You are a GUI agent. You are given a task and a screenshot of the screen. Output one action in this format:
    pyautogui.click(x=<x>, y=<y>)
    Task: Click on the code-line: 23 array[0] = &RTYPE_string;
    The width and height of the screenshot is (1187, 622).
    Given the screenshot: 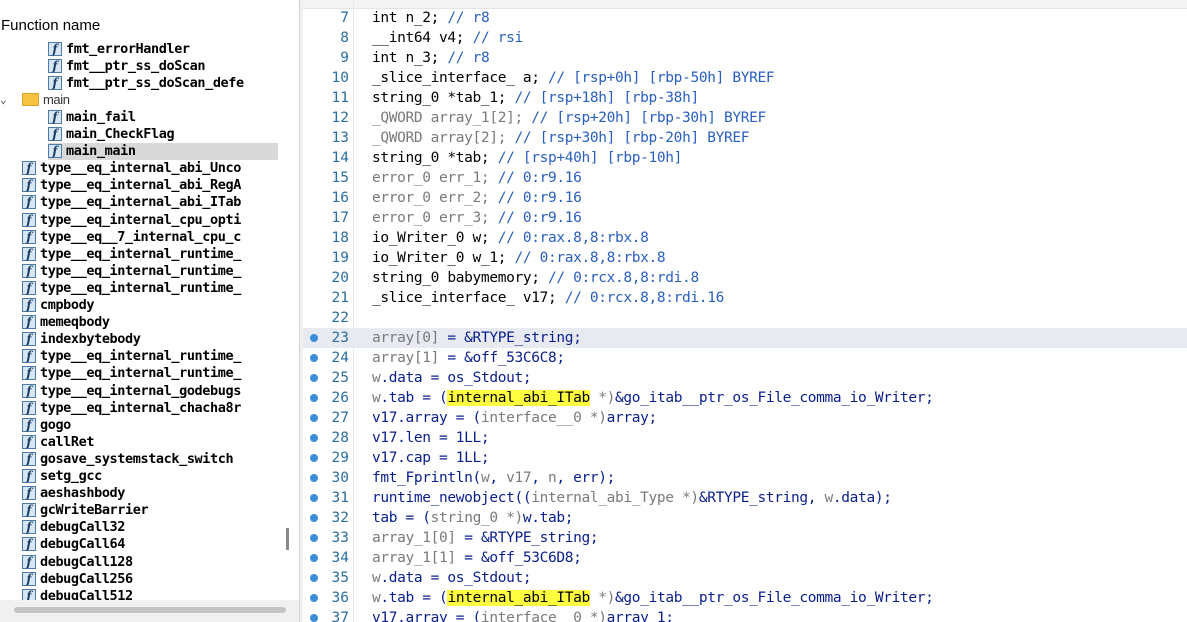 What is the action you would take?
    pyautogui.click(x=745, y=338)
    